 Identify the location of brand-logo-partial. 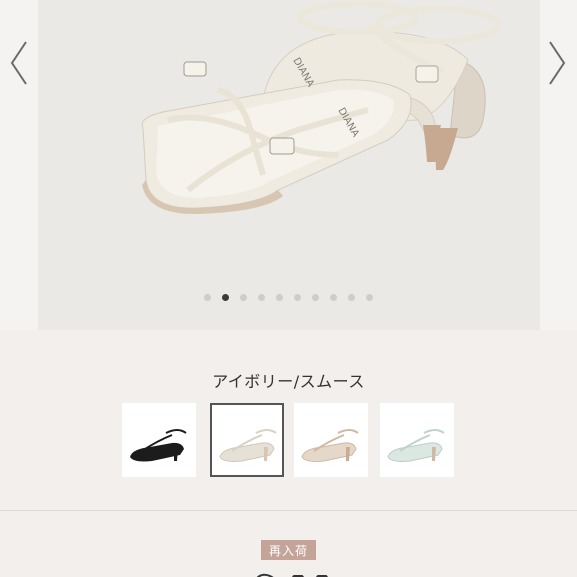
(290, 571).